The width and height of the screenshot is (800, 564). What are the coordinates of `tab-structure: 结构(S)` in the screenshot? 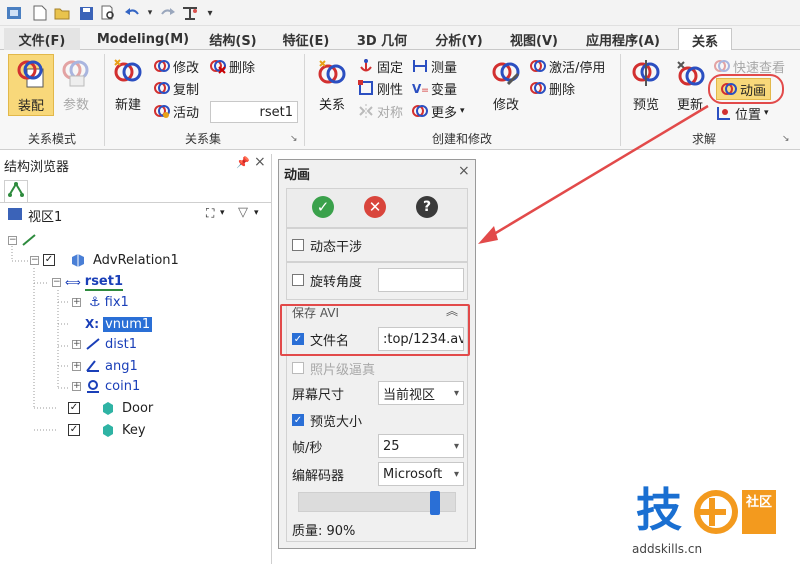 It's located at (233, 39).